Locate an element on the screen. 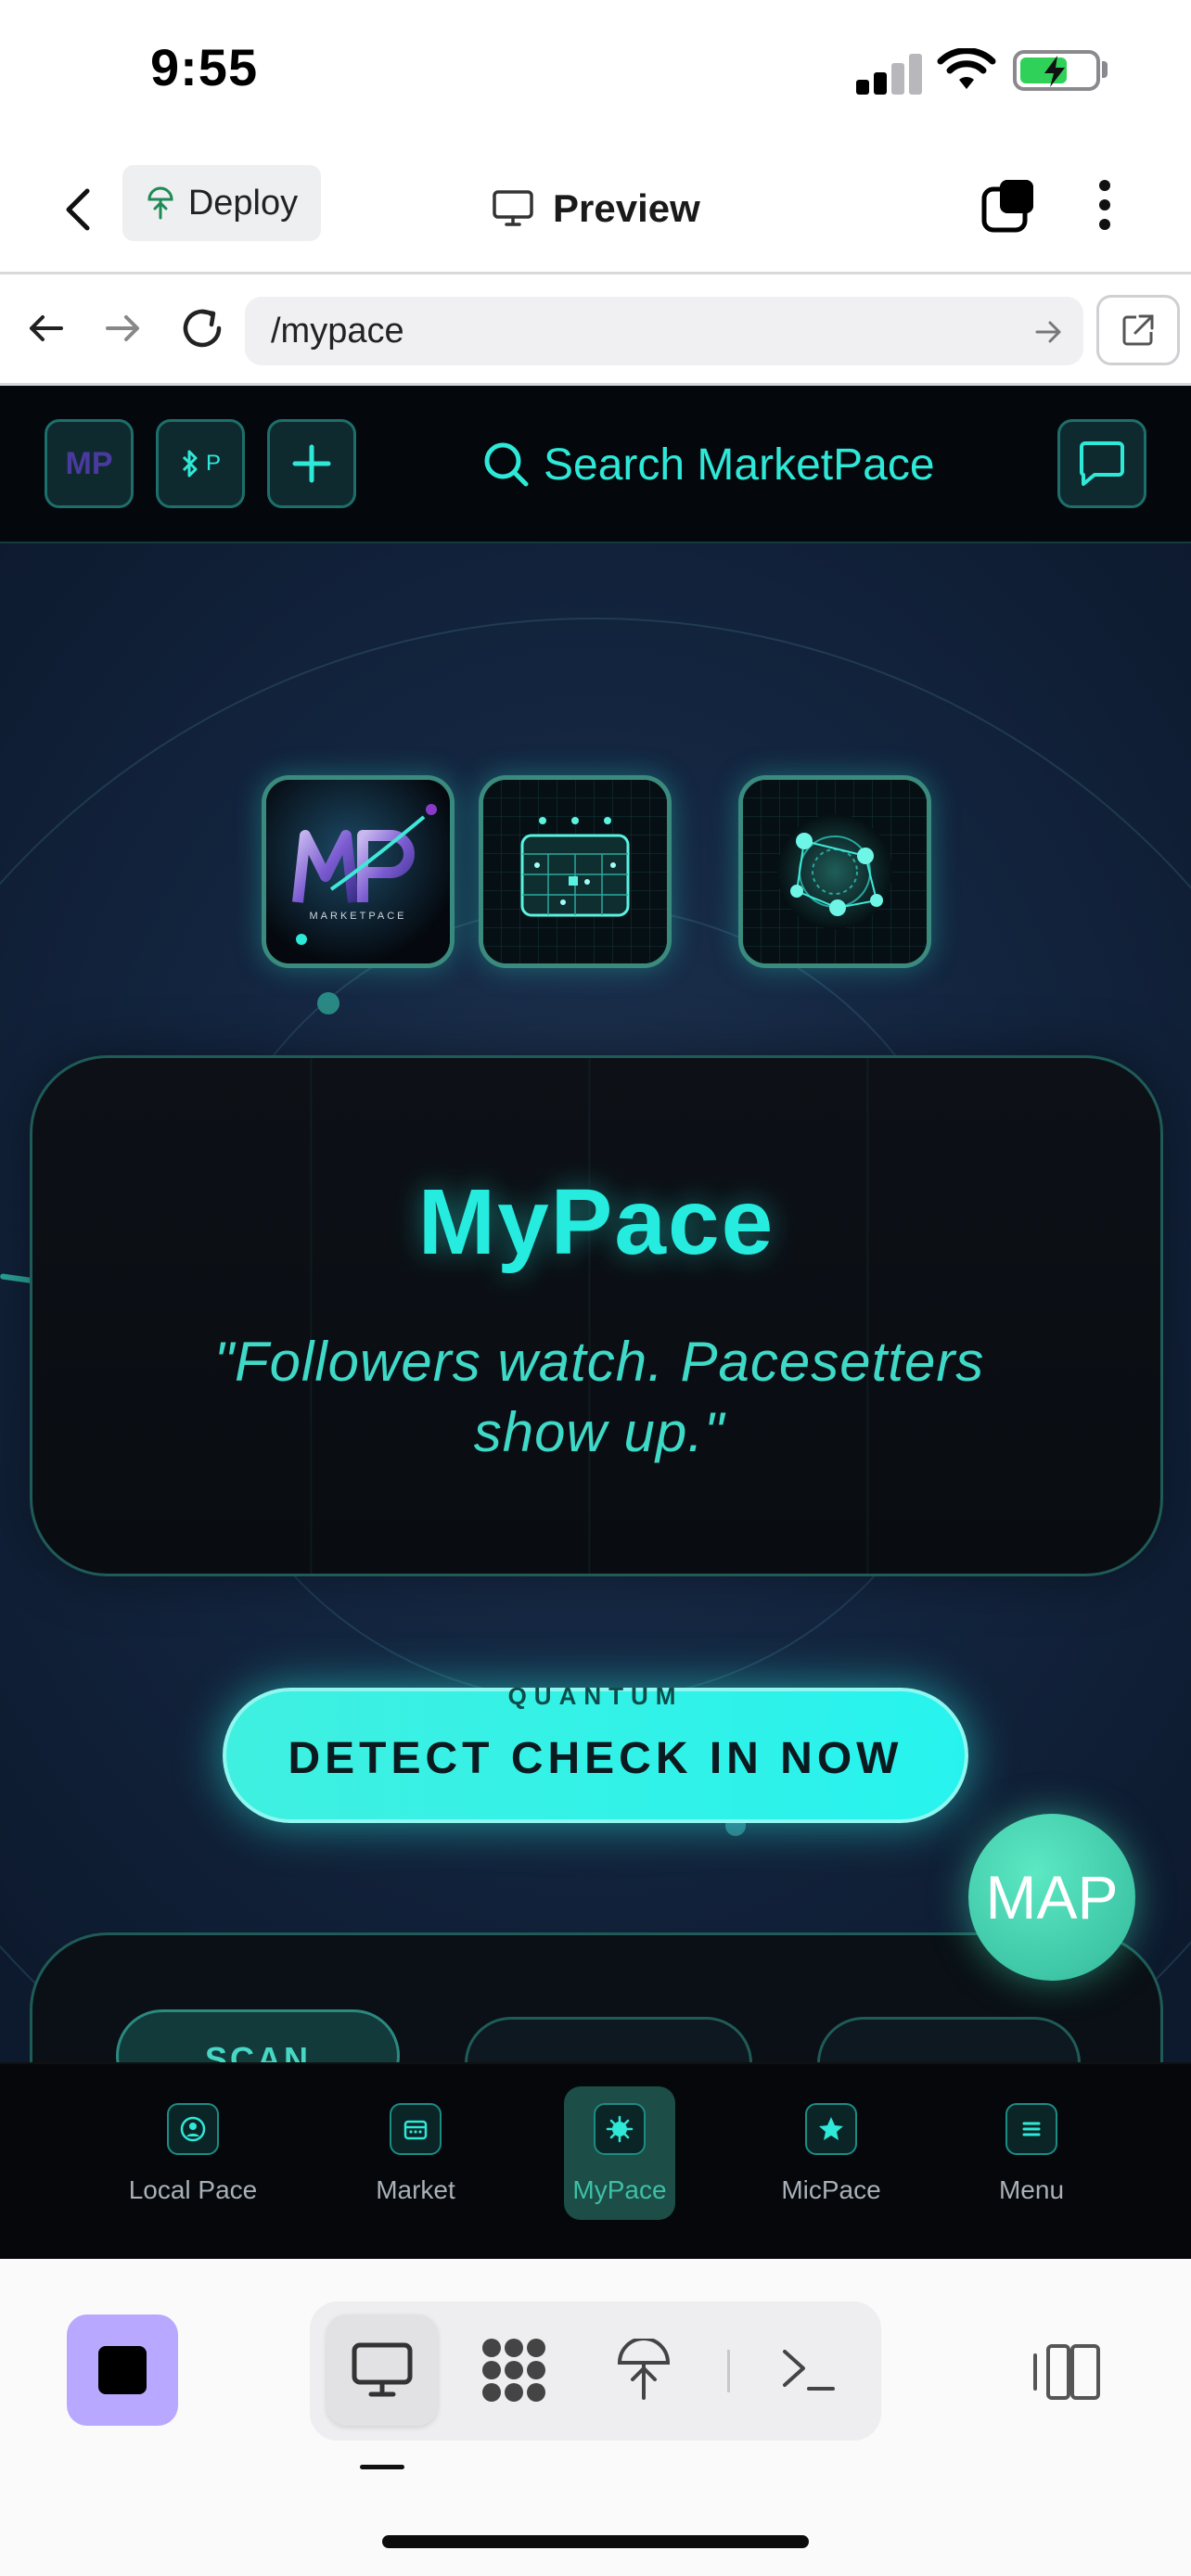 The width and height of the screenshot is (1191, 2576). tab-label: Menu is located at coordinates (1032, 2190).